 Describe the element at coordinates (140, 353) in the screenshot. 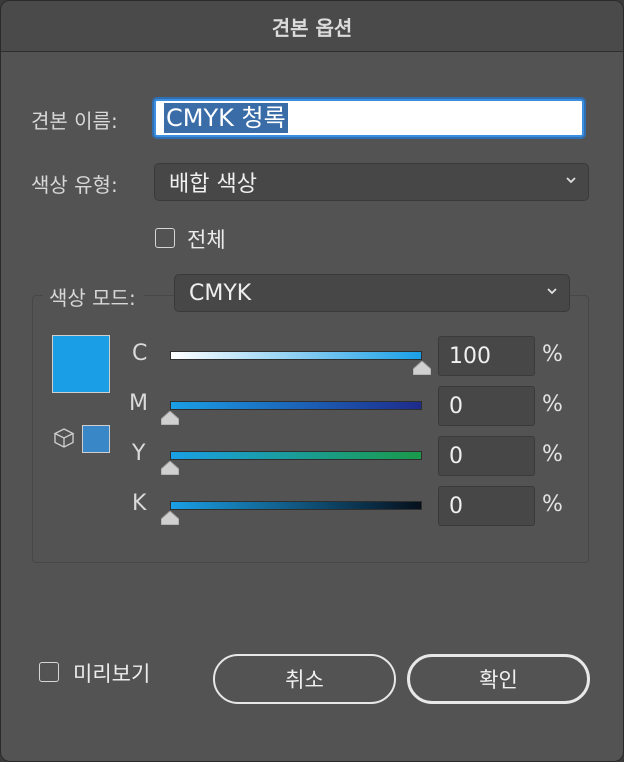

I see `cyan-label: C` at that location.